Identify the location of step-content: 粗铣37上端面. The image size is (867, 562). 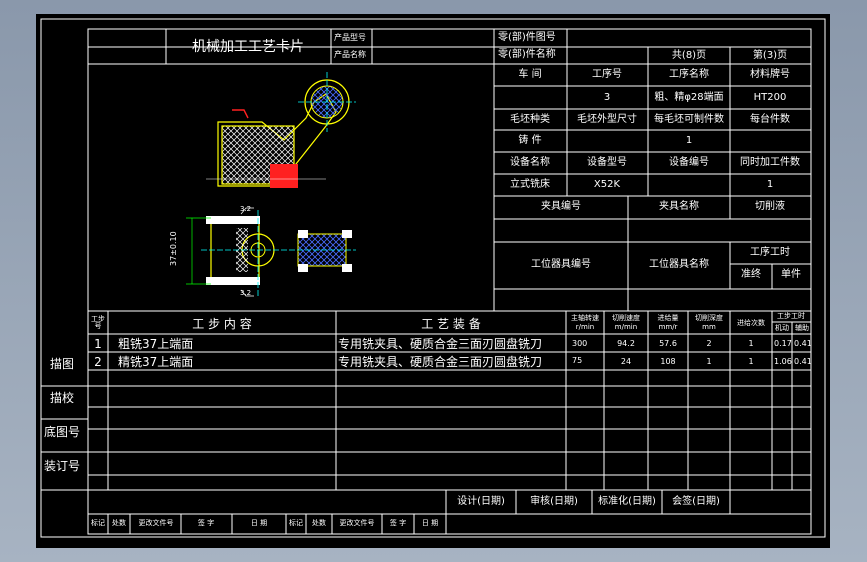
(156, 344).